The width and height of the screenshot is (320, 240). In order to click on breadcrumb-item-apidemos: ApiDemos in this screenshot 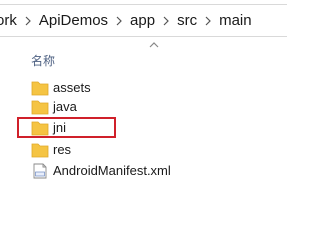, I will do `click(73, 20)`.